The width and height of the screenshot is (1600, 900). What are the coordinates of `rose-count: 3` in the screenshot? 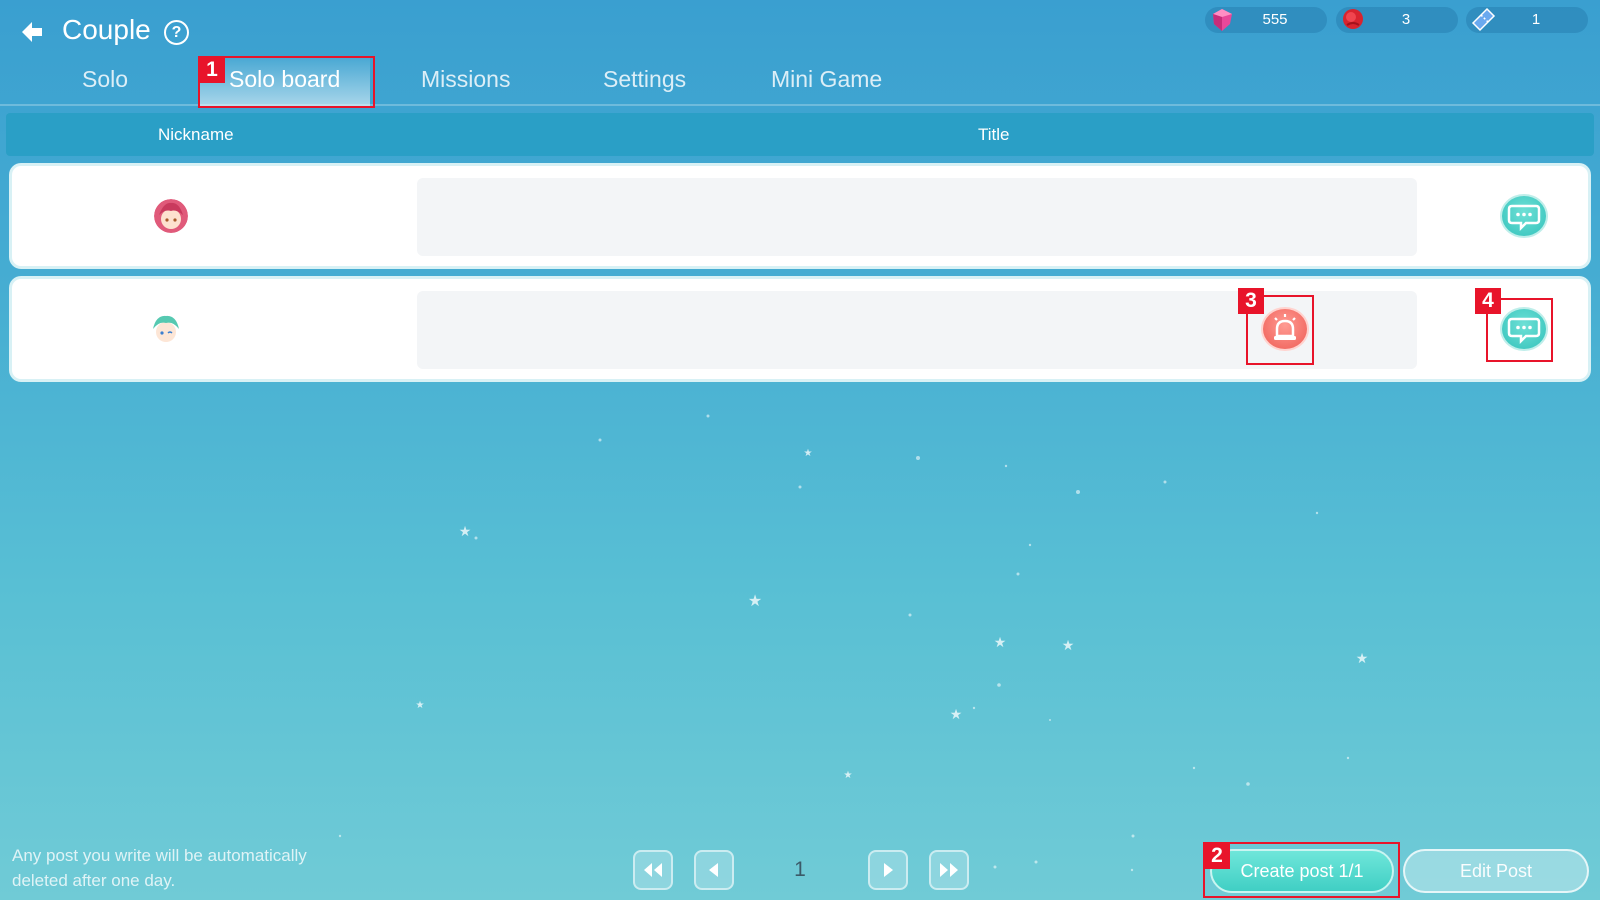 It's located at (1406, 19).